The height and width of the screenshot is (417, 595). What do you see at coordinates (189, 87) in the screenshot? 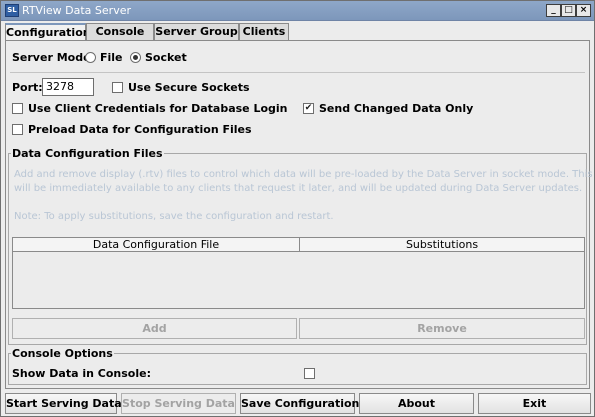
I see `use-secure-sockets-label: Use Secure Sockets` at bounding box center [189, 87].